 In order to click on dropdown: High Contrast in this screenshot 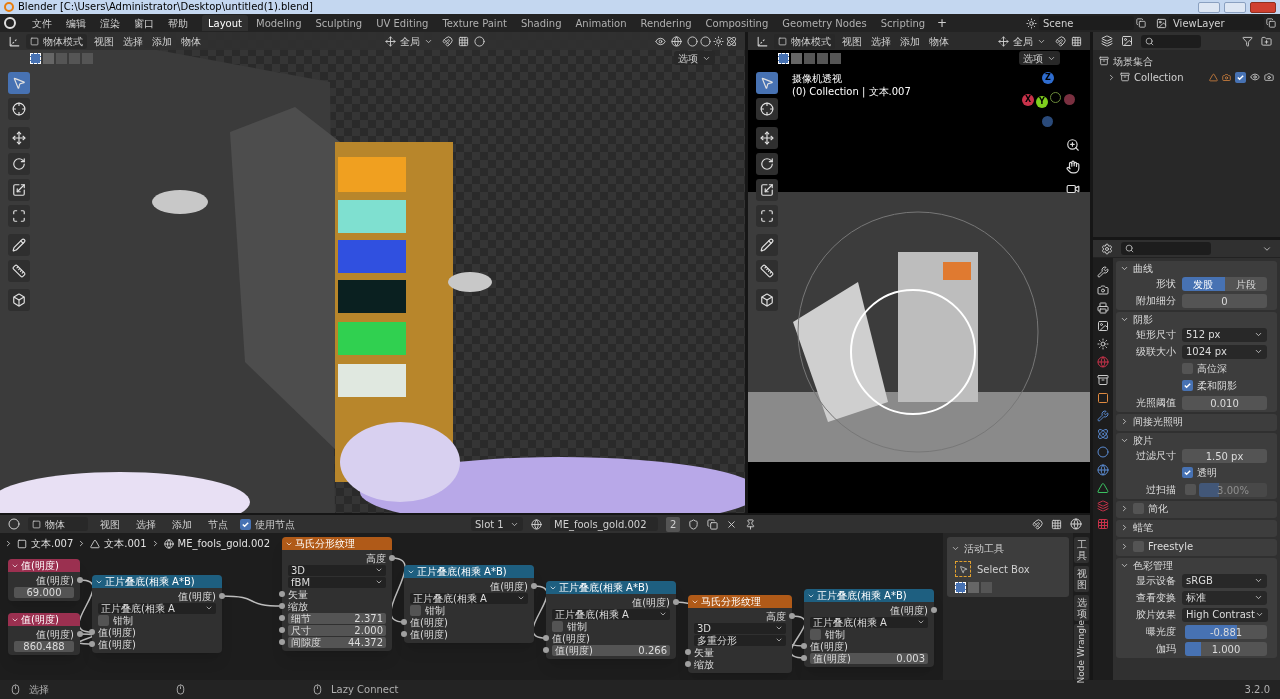, I will do `click(1225, 614)`.